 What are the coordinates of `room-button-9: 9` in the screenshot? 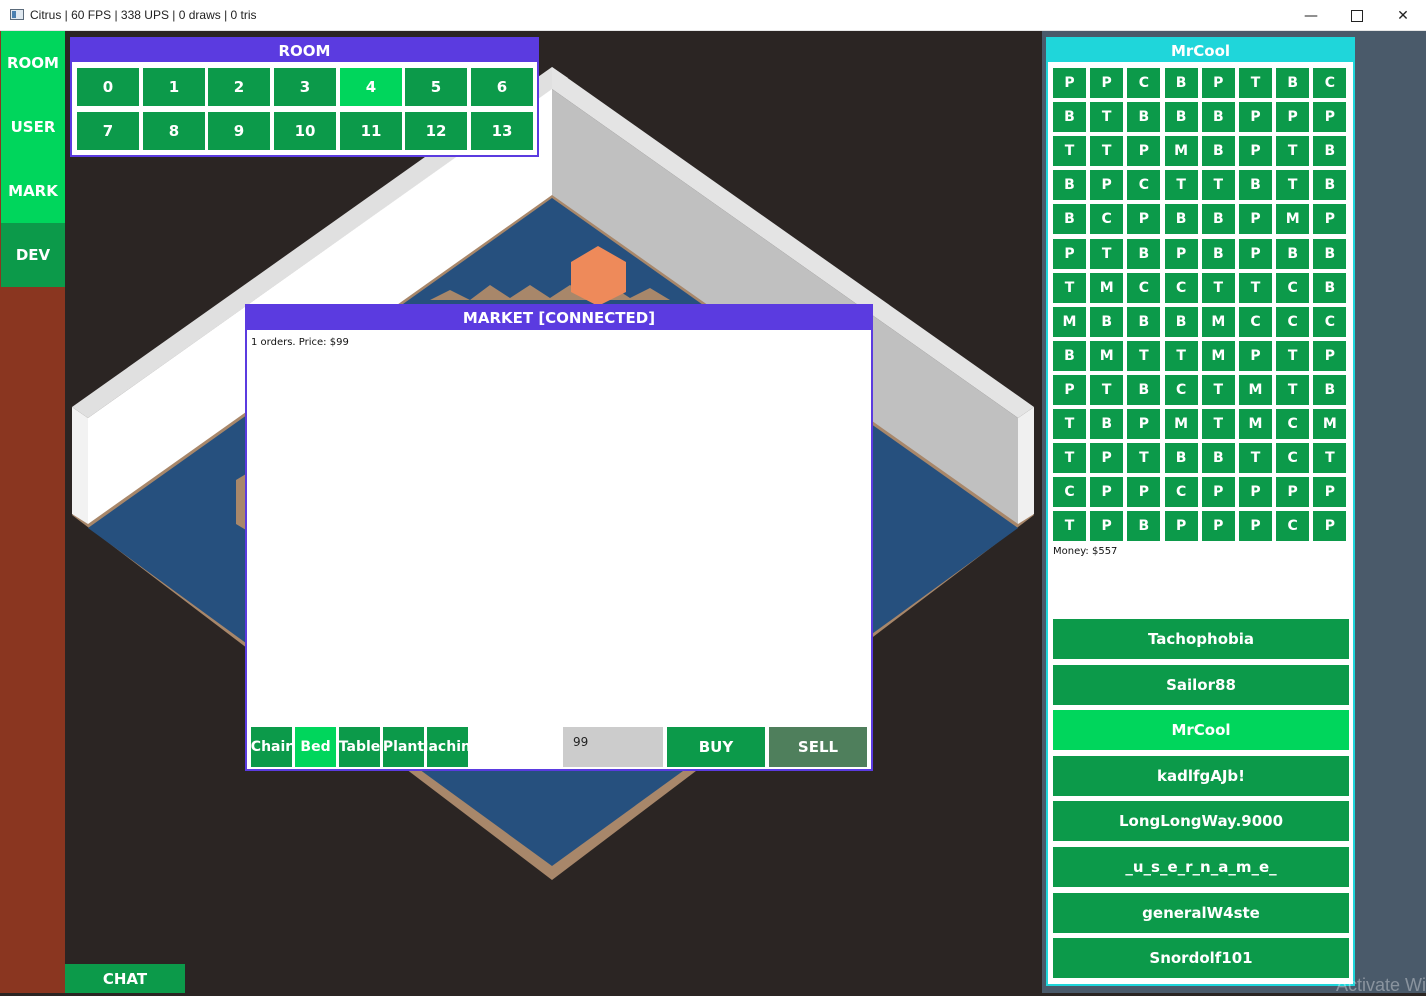 It's located at (239, 131).